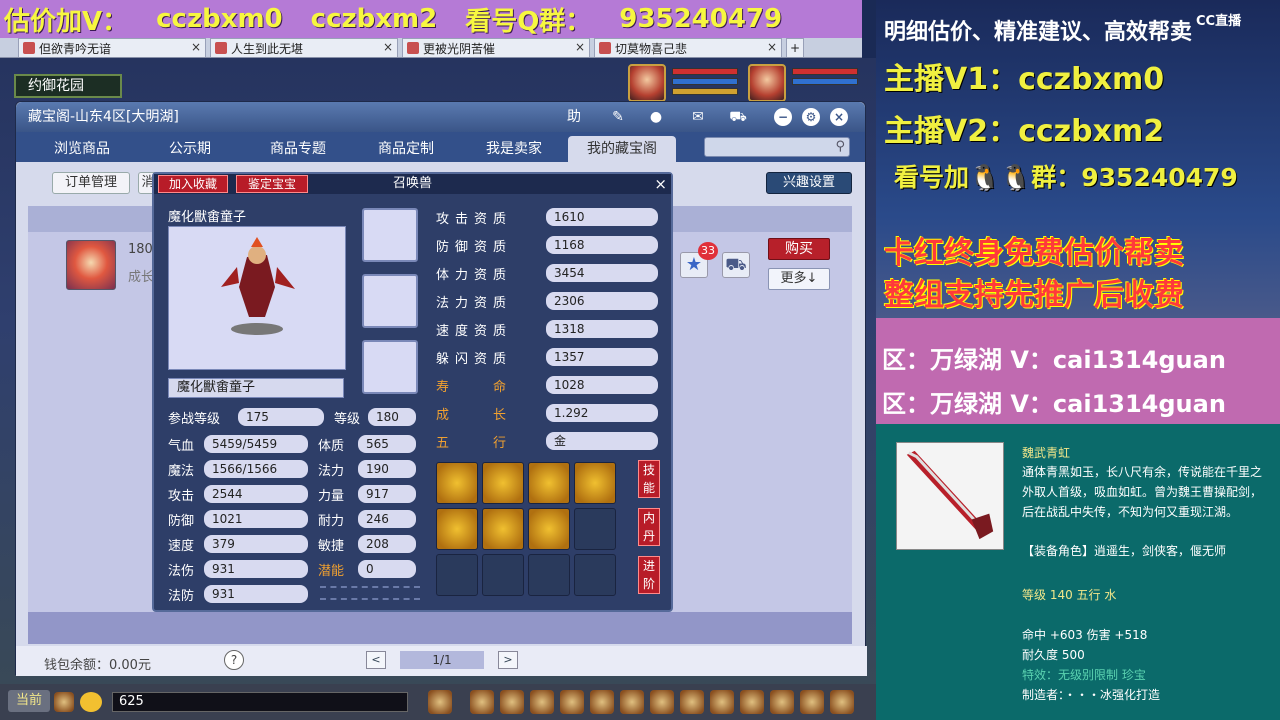 This screenshot has width=1280, height=720. What do you see at coordinates (602, 385) in the screenshot?
I see `lifespan-value: 1028` at bounding box center [602, 385].